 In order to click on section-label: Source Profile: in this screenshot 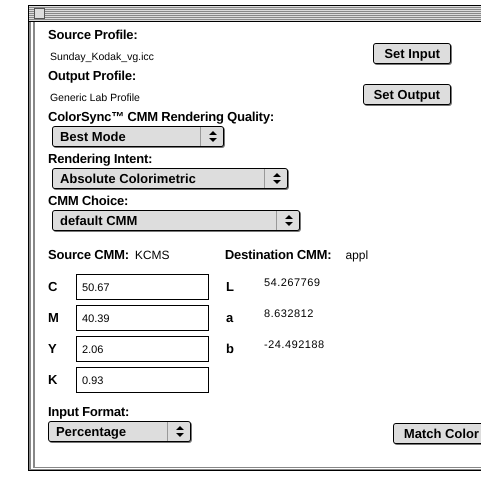, I will do `click(93, 35)`.